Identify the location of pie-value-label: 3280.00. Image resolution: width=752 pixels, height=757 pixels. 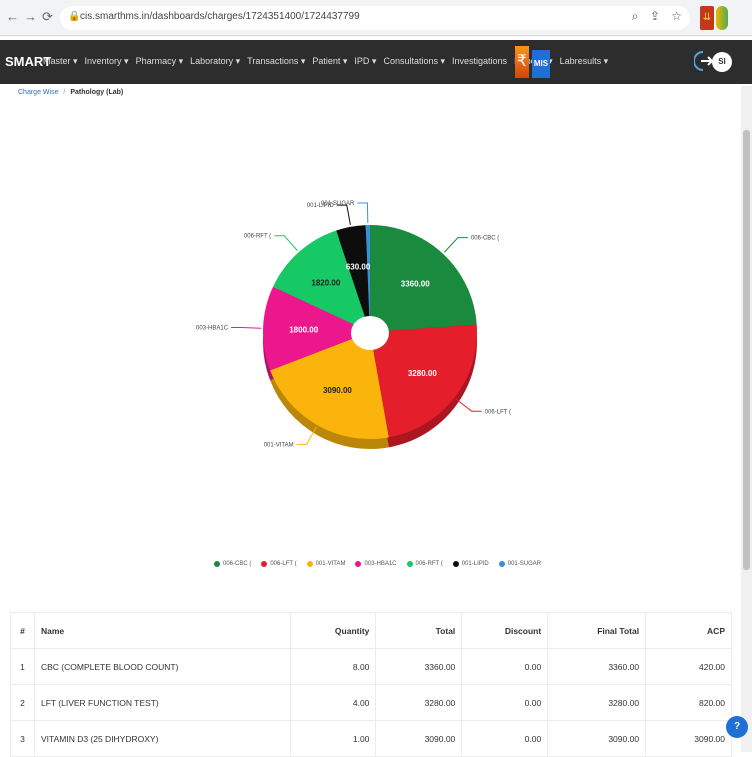
(422, 373).